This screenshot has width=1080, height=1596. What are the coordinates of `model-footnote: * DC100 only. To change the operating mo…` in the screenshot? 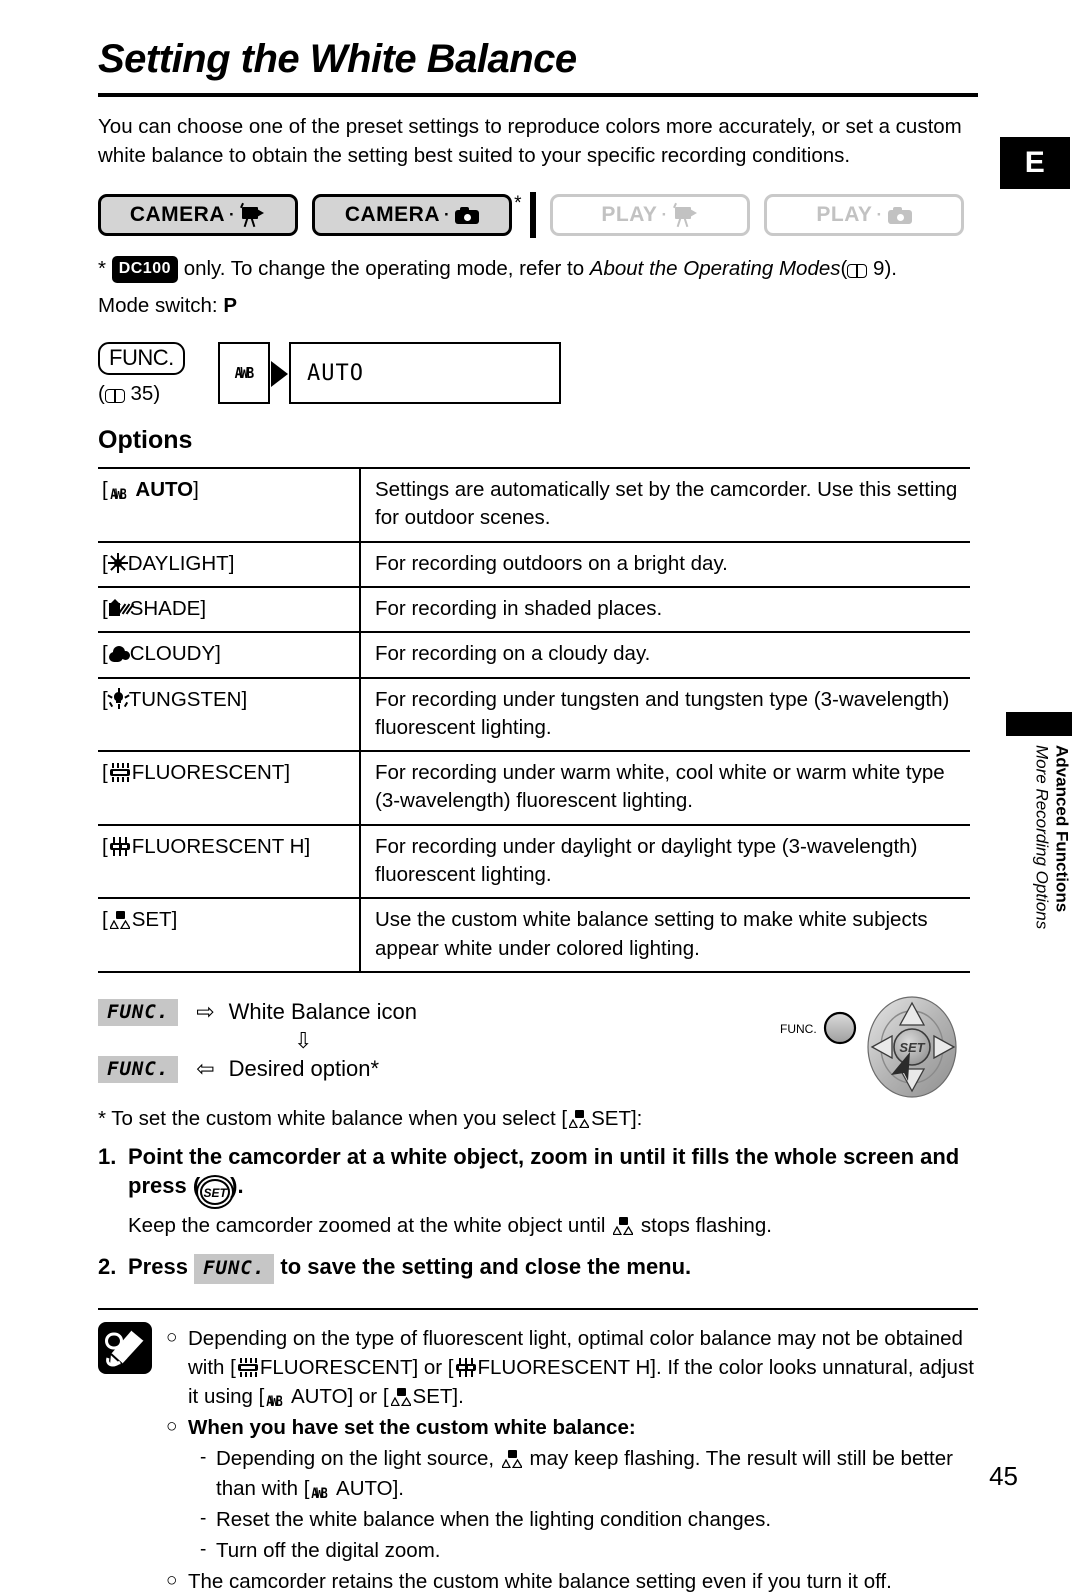 It's located at (538, 269).